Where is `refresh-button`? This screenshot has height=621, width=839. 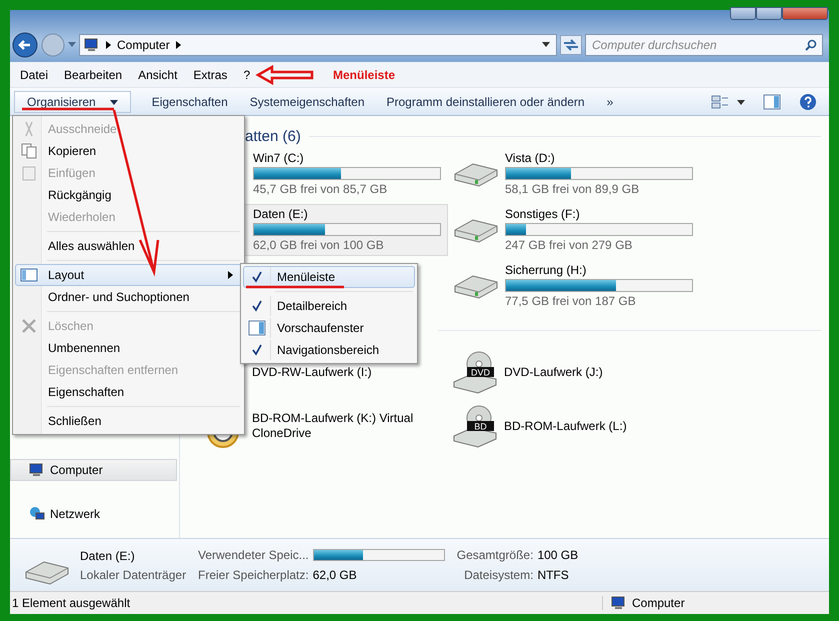
refresh-button is located at coordinates (571, 45).